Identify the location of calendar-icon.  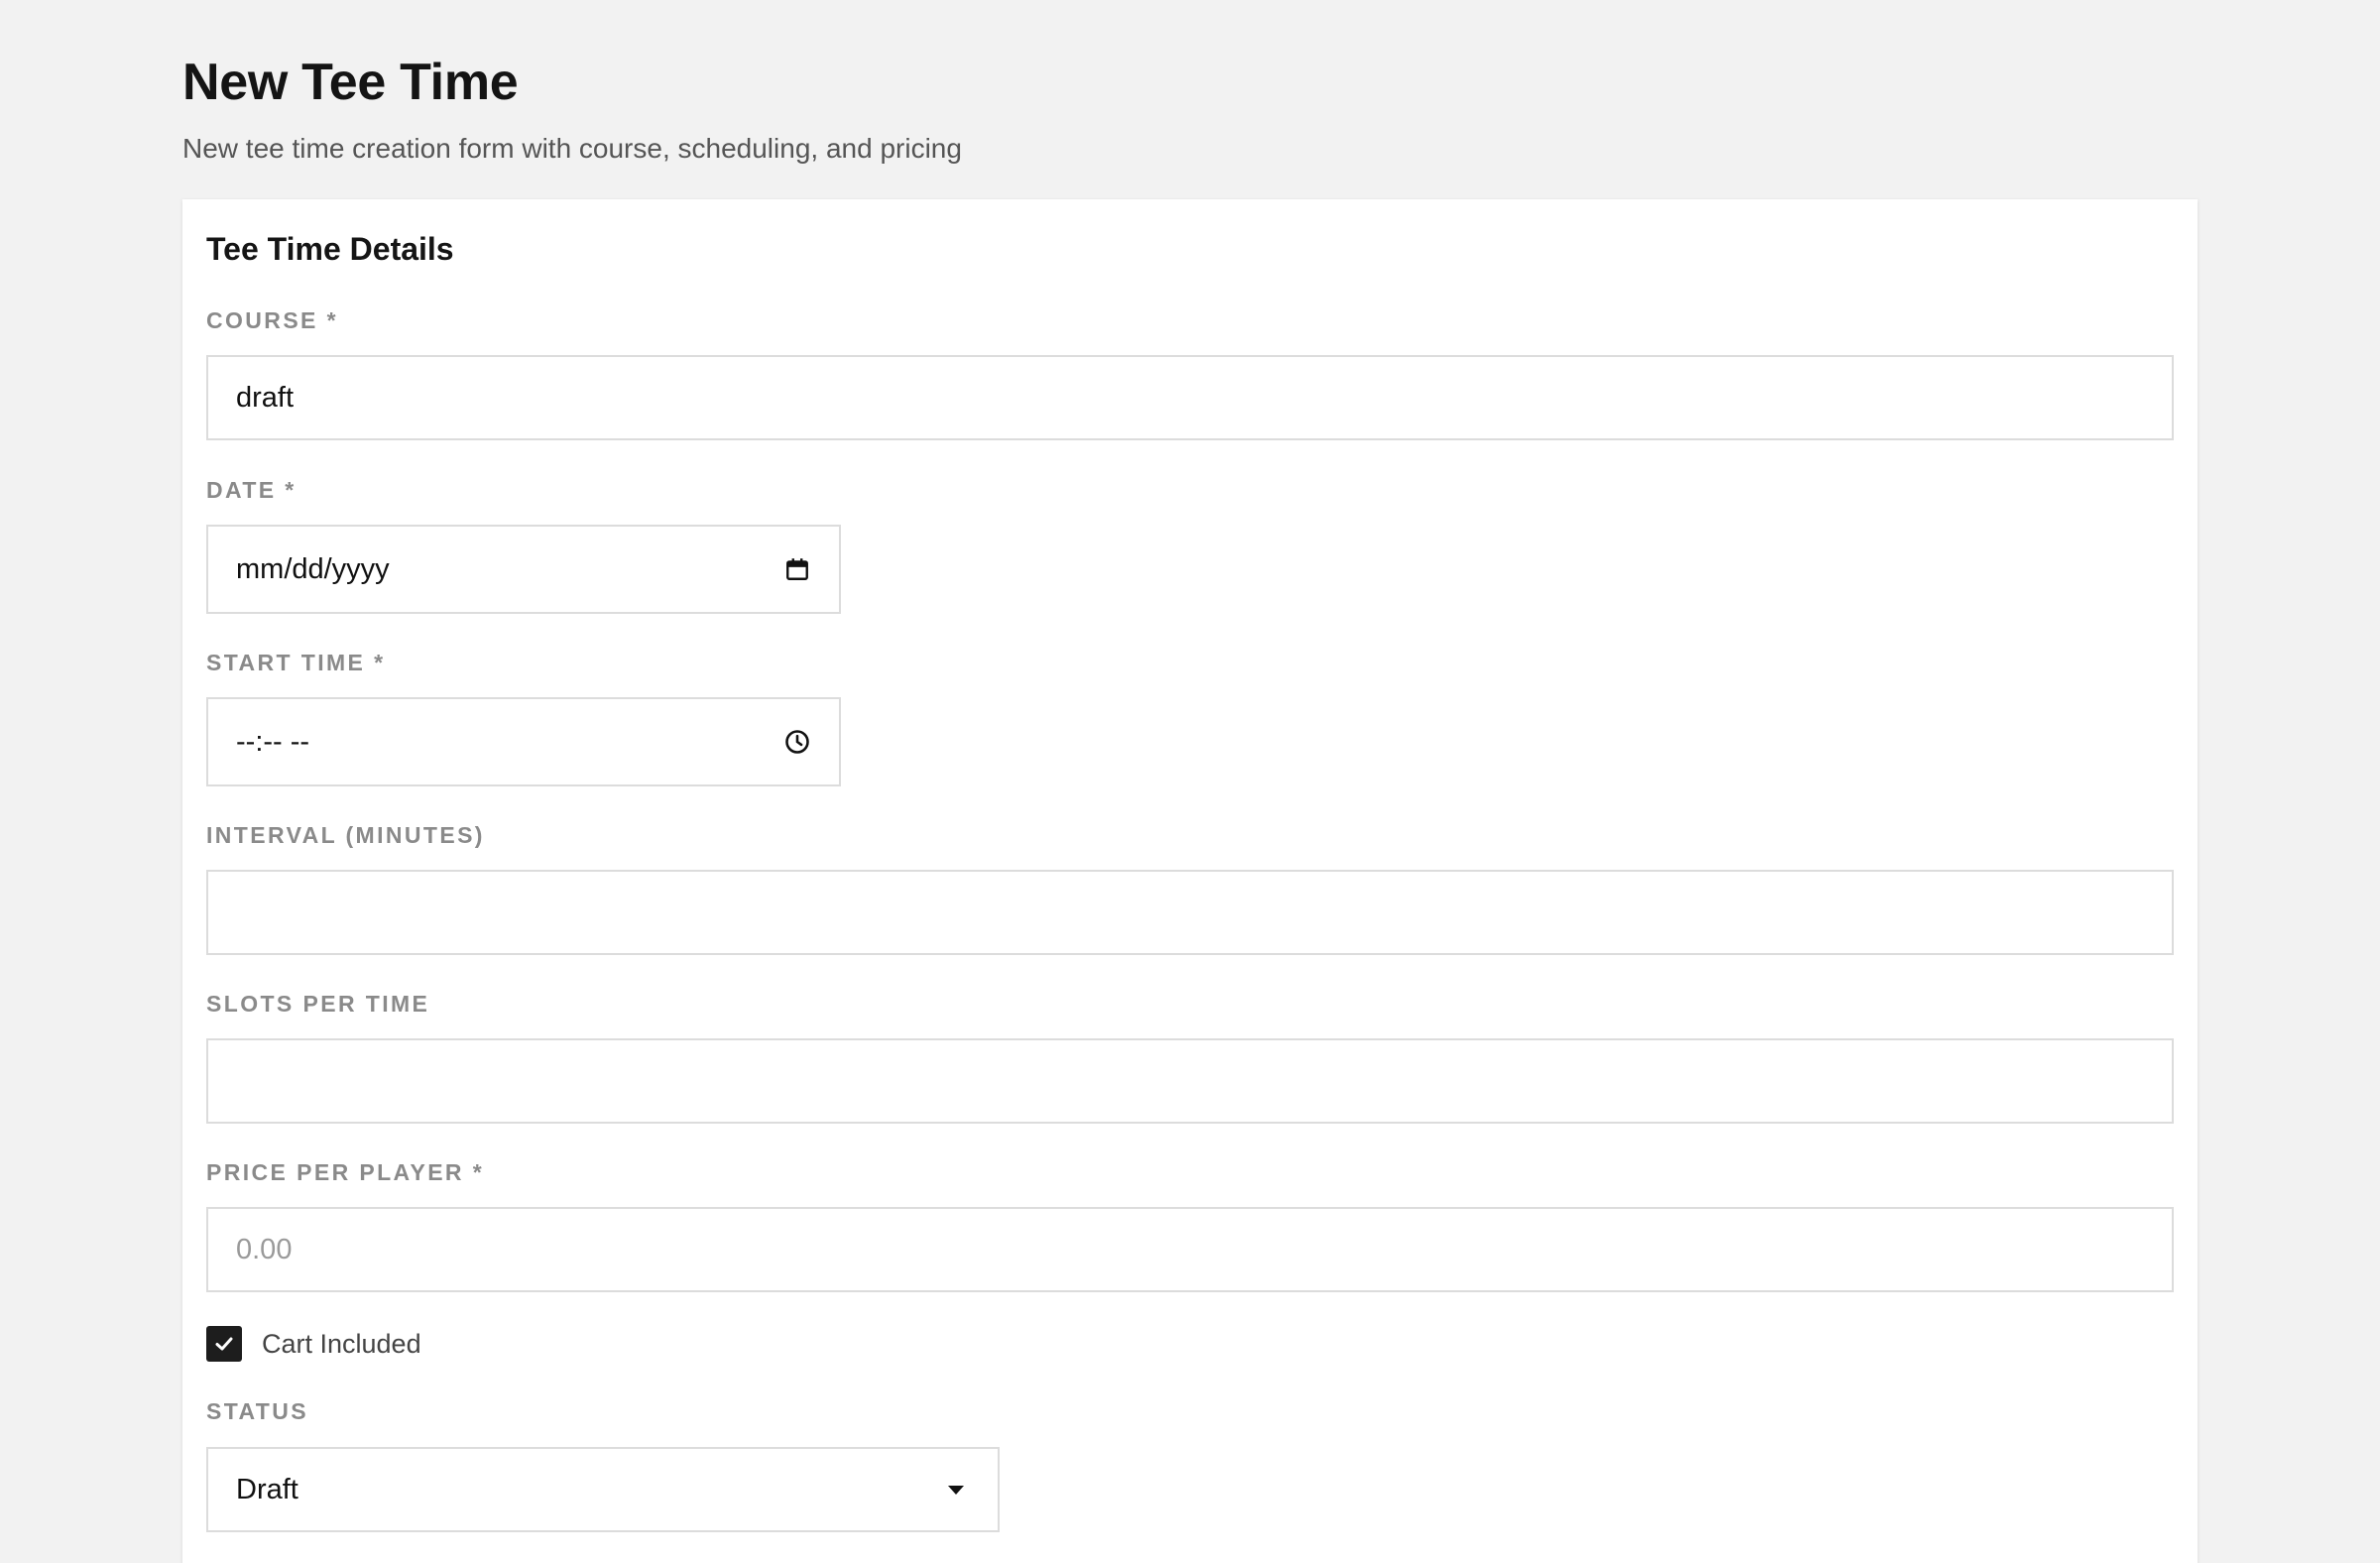
(797, 569).